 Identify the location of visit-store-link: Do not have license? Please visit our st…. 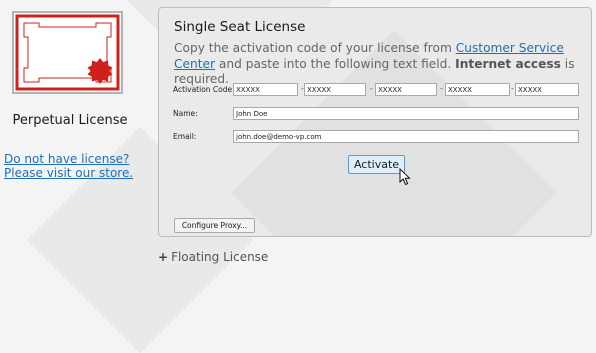
(68, 166).